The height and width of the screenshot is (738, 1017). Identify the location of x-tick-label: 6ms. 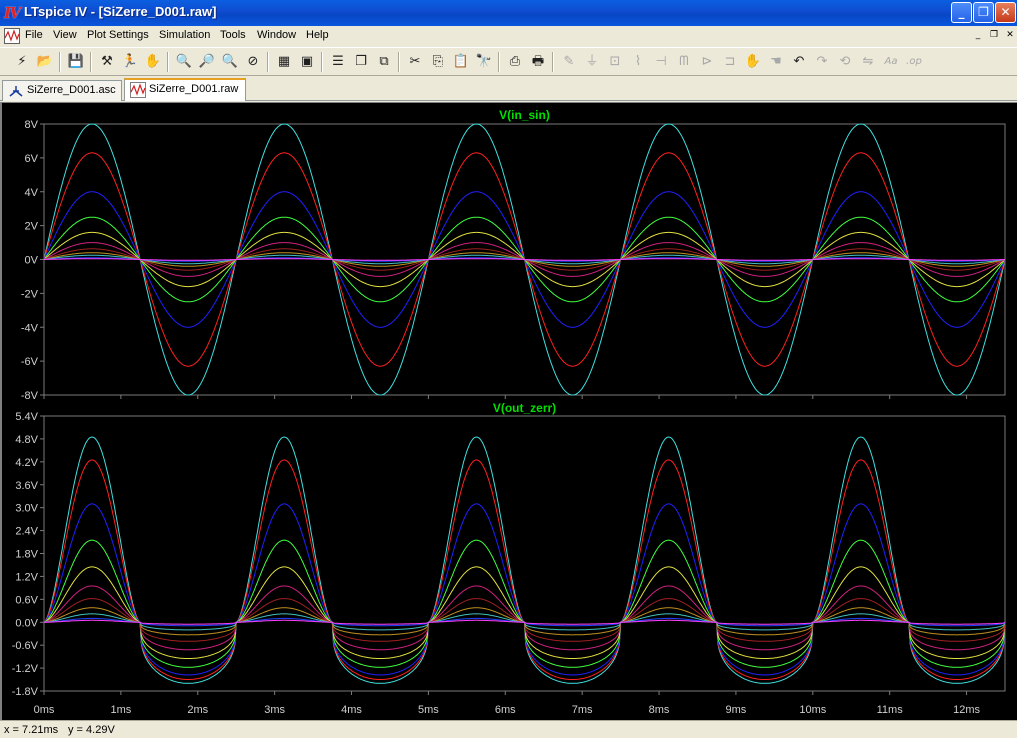
(505, 710).